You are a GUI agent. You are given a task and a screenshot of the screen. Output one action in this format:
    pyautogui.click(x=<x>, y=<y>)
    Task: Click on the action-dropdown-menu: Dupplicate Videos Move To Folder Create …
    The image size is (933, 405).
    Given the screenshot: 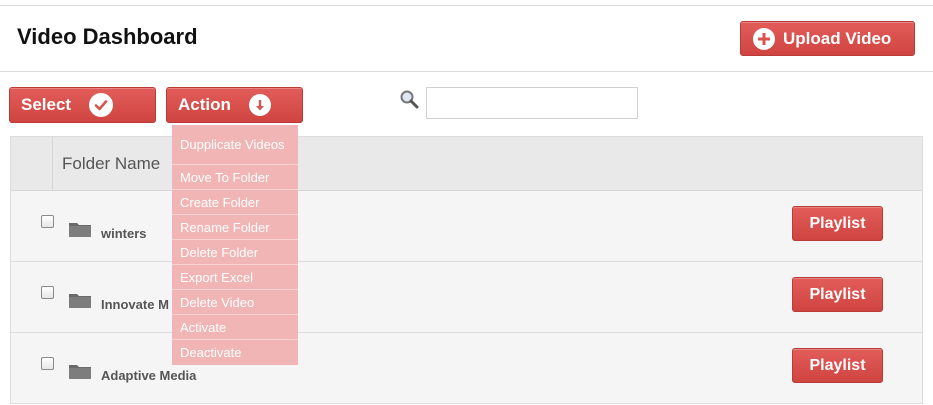 What is the action you would take?
    pyautogui.click(x=235, y=245)
    